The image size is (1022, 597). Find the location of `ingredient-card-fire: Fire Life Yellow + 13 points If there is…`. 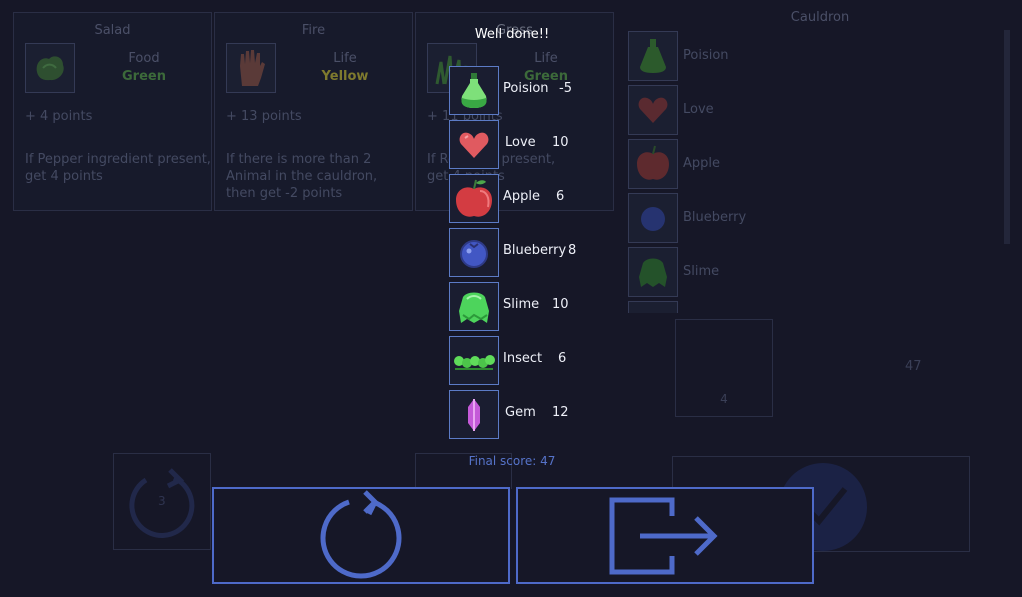

ingredient-card-fire: Fire Life Yellow + 13 points If there is… is located at coordinates (313, 111).